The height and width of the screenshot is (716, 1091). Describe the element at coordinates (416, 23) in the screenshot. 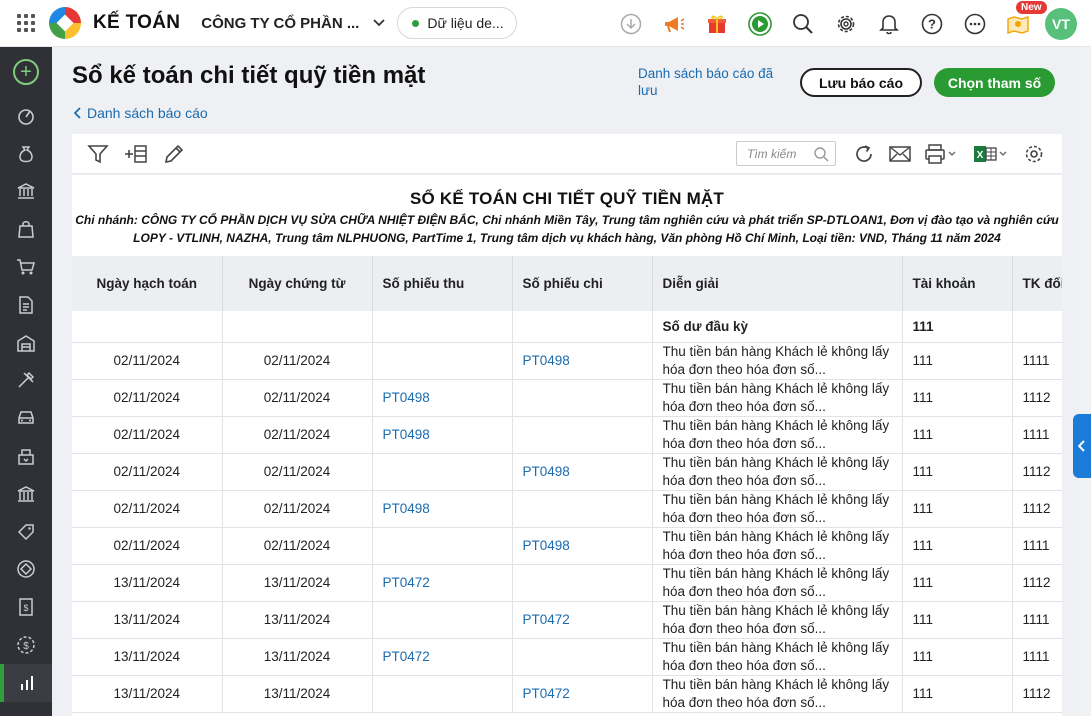

I see `status-dot-icon` at that location.